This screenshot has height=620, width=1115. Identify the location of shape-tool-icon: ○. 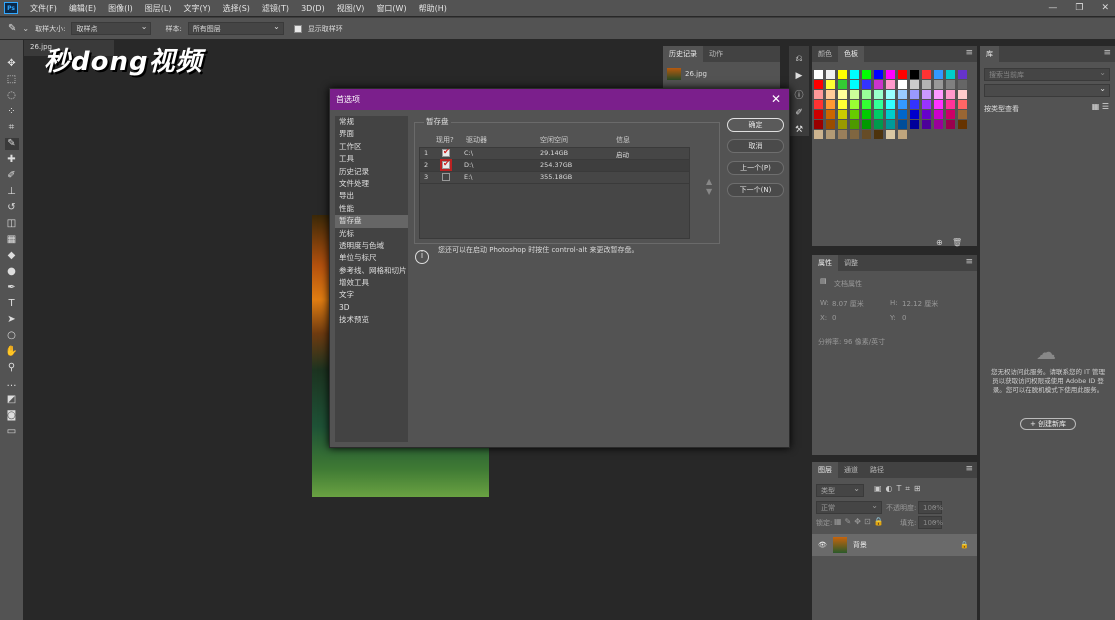
(12, 336).